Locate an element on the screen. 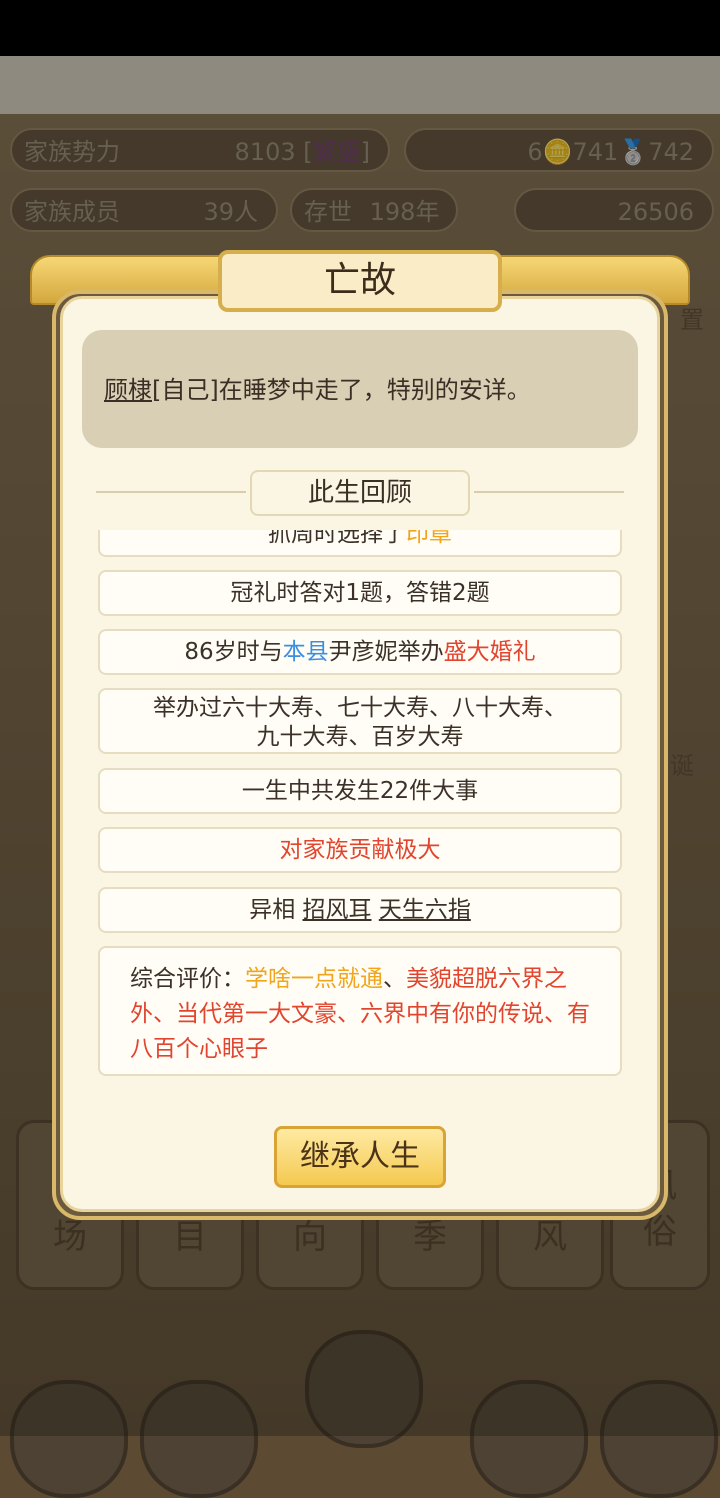 This screenshot has width=720, height=1498. list-item-partial: 抓周时选择了印章 is located at coordinates (360, 543).